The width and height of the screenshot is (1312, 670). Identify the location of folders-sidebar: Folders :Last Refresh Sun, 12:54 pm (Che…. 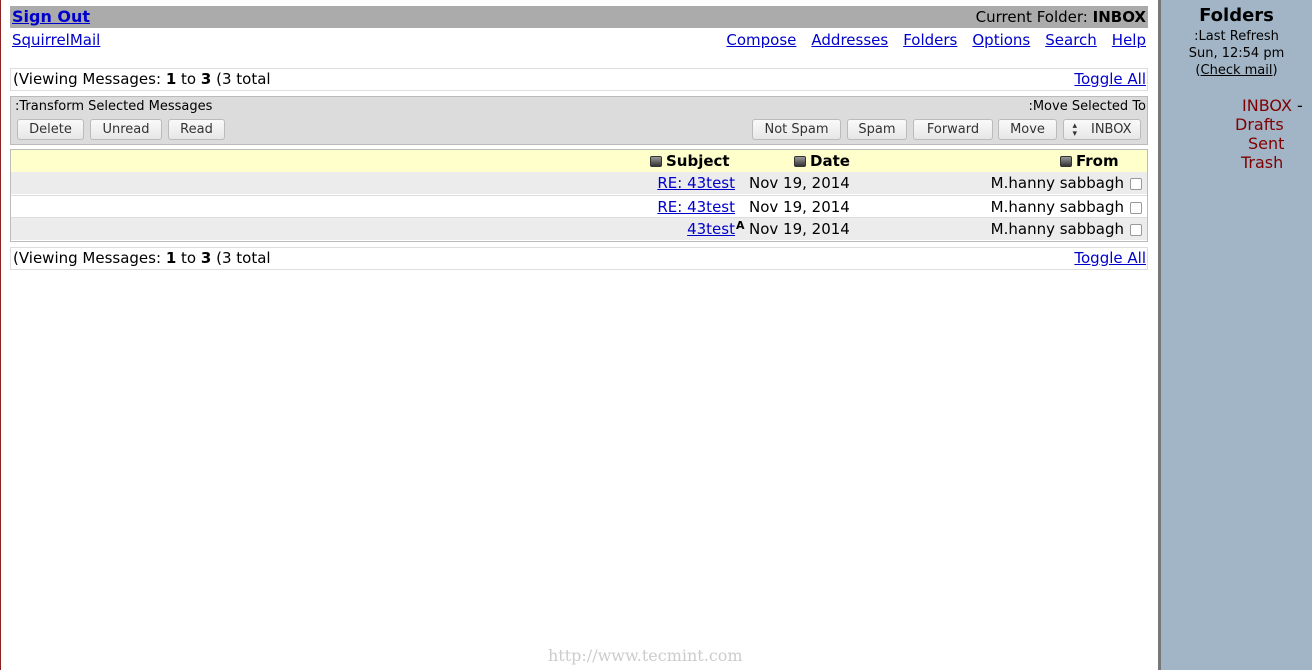
(1235, 335).